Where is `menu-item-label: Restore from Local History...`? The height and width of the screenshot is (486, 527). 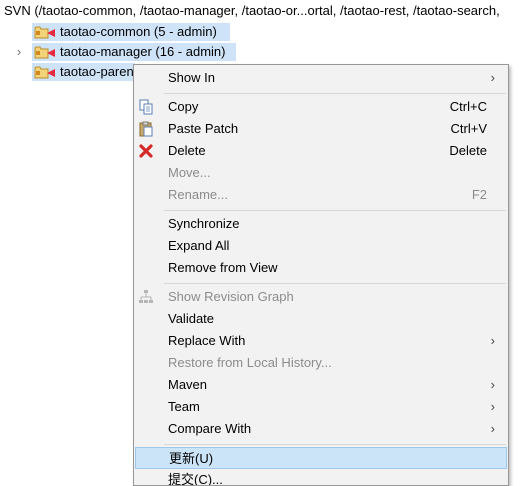
menu-item-label: Restore from Local History... is located at coordinates (250, 362).